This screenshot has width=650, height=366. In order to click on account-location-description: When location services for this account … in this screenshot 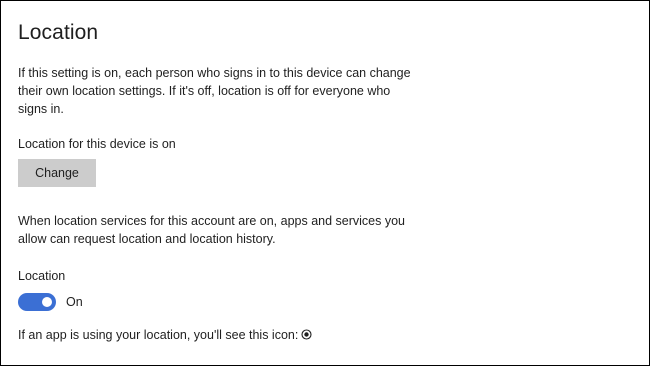, I will do `click(212, 230)`.